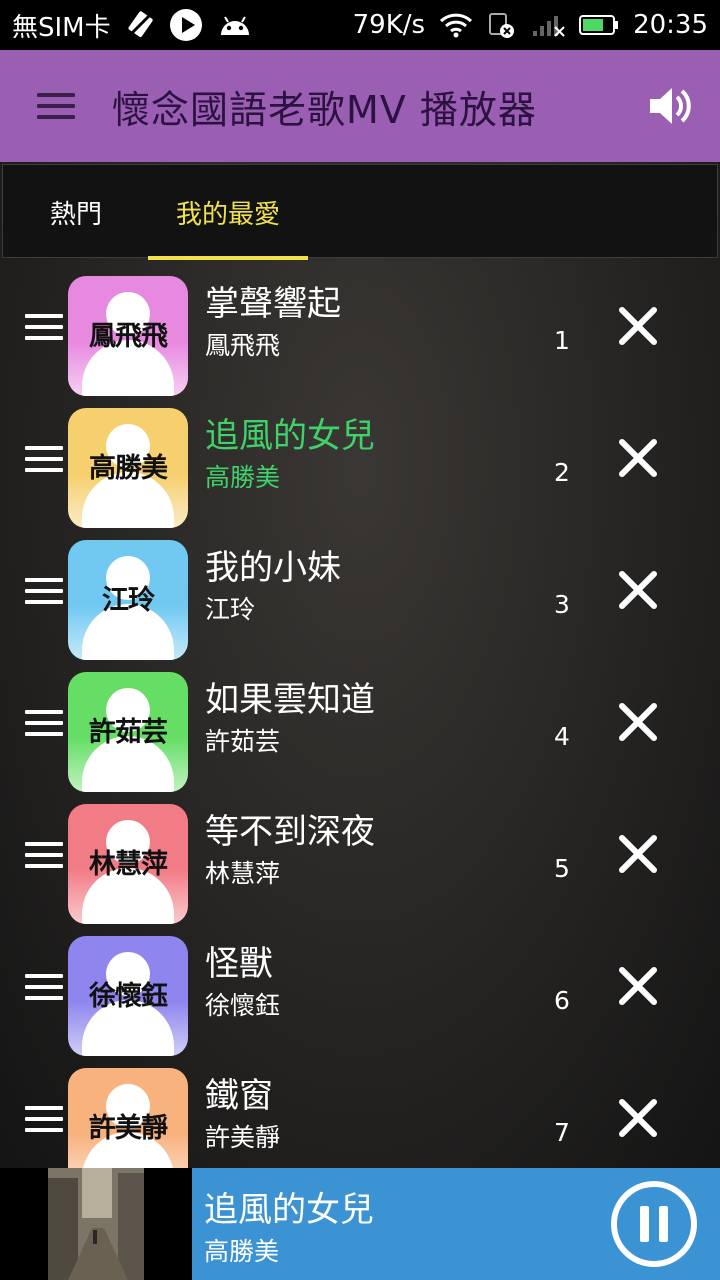 This screenshot has height=1280, width=720. I want to click on song-artist: 鳳飛飛, so click(243, 345).